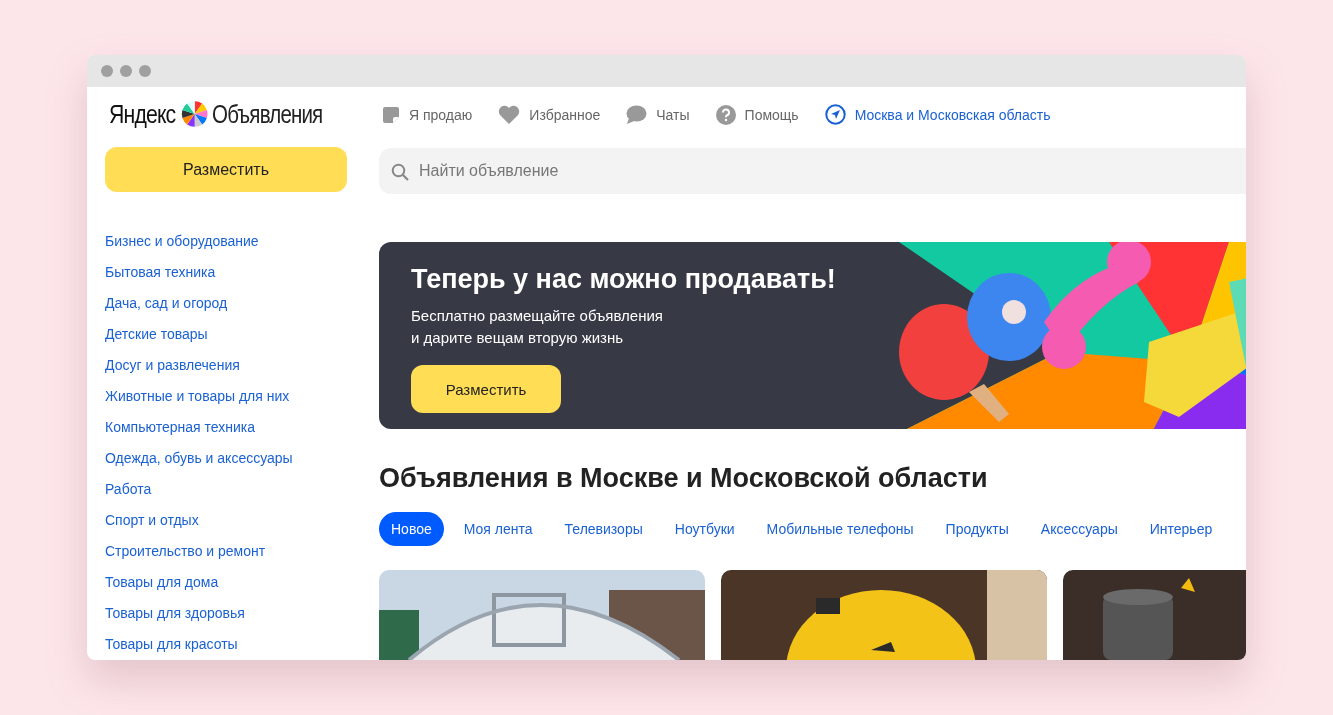 The image size is (1333, 715). Describe the element at coordinates (757, 114) in the screenshot. I see `nav-link: Помощь` at that location.